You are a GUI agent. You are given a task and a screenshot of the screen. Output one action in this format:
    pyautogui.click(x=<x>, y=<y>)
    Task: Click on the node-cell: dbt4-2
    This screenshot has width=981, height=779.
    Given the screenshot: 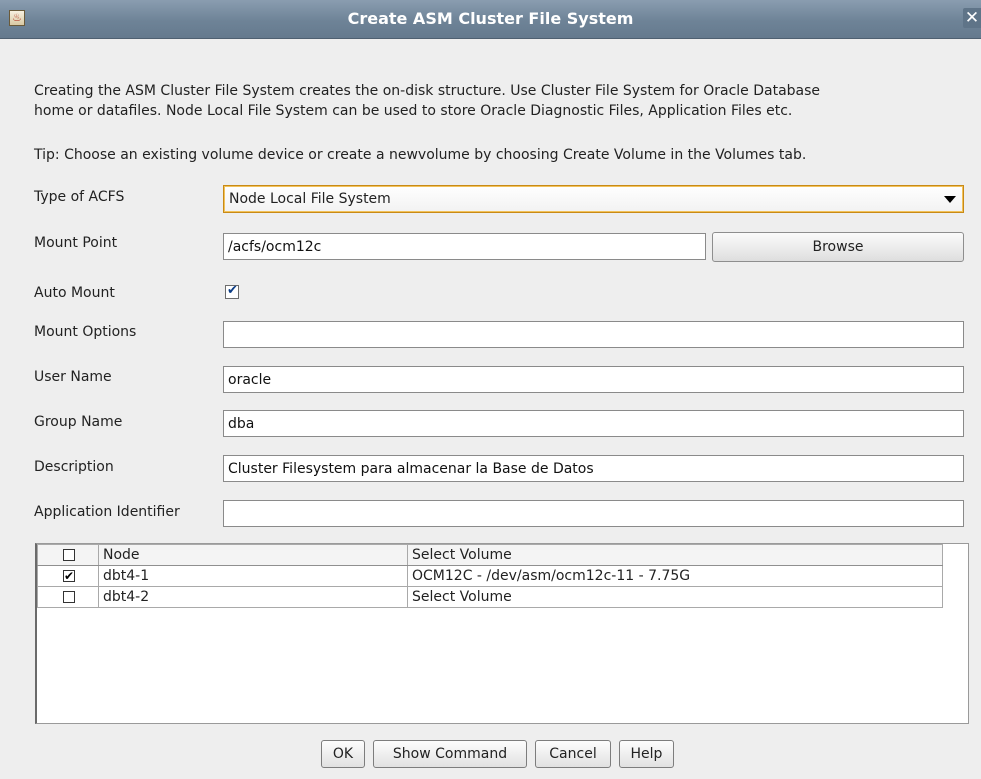 What is the action you would take?
    pyautogui.click(x=253, y=597)
    